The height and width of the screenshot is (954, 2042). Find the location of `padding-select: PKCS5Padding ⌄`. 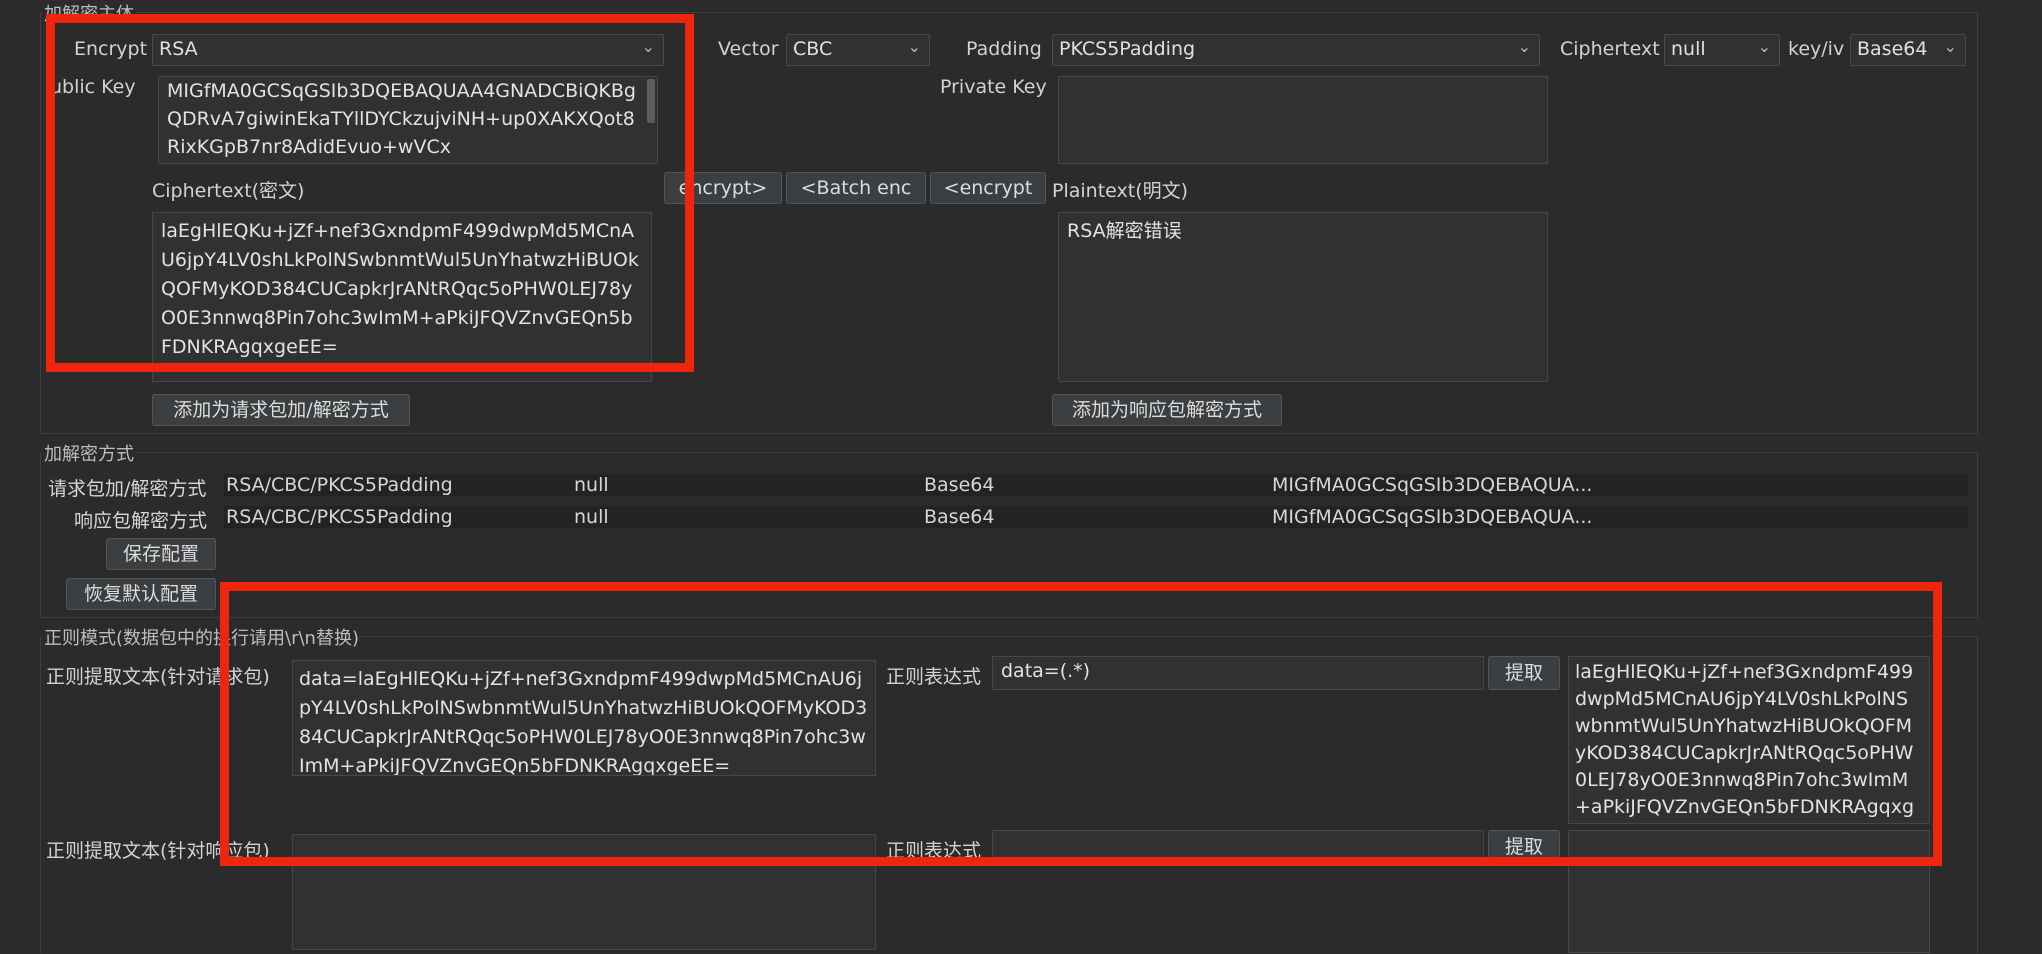

padding-select: PKCS5Padding ⌄ is located at coordinates (1296, 50).